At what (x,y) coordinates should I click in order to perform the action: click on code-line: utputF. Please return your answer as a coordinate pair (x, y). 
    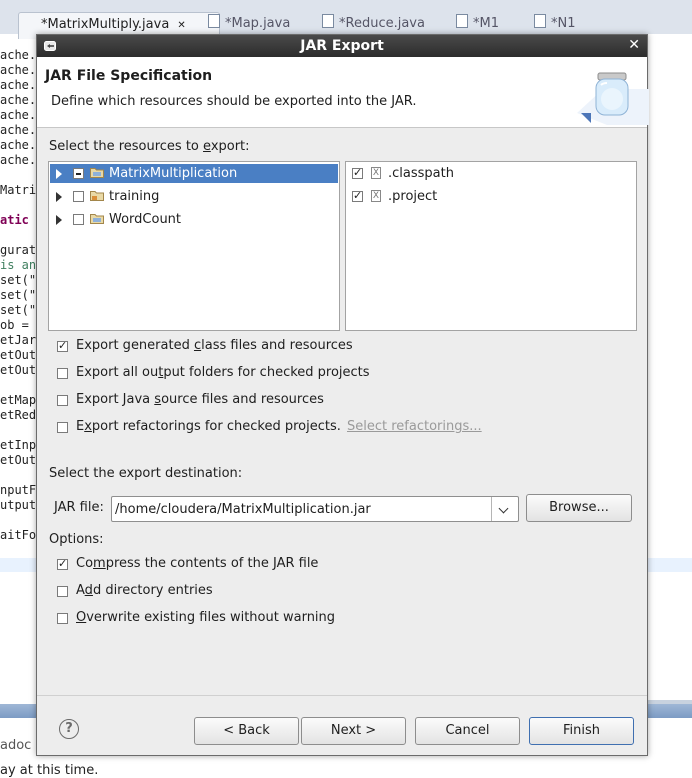
    Looking at the image, I should click on (18, 505).